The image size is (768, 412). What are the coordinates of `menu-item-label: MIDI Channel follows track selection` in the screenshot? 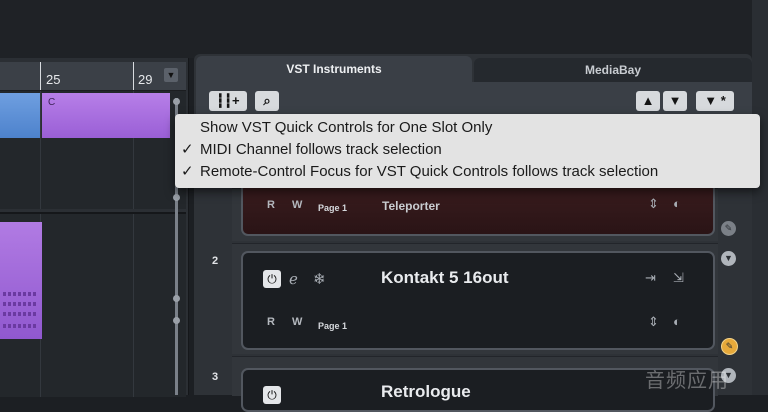 It's located at (321, 149).